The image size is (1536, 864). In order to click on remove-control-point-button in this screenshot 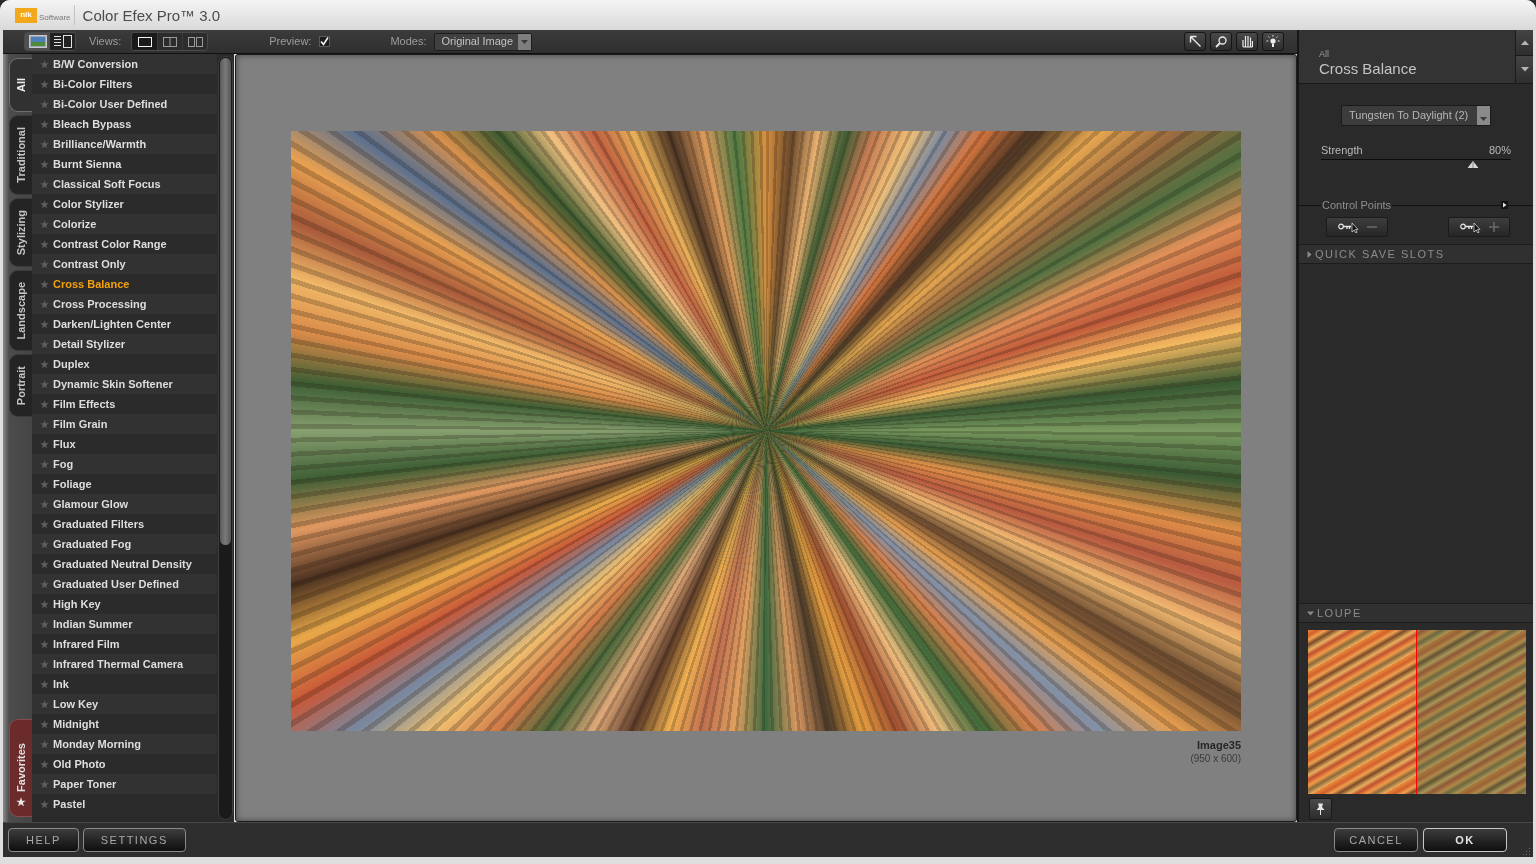, I will do `click(1357, 227)`.